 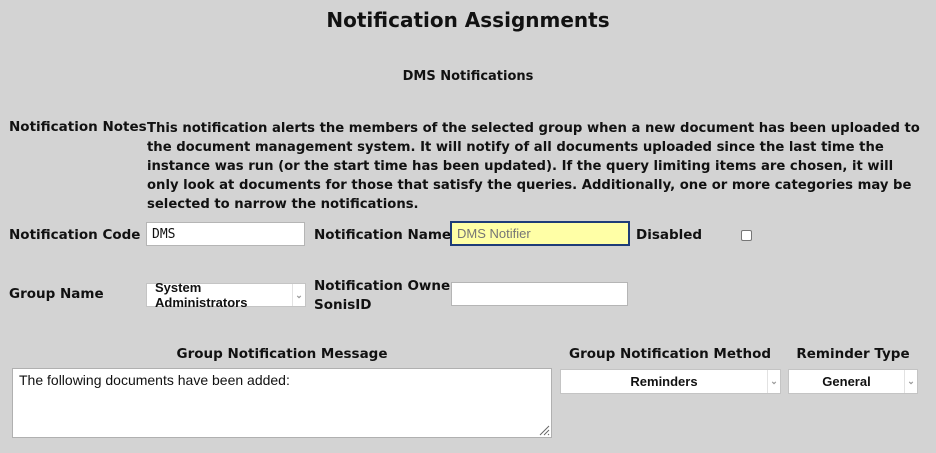 What do you see at coordinates (669, 235) in the screenshot?
I see `disabled-label: Disabled` at bounding box center [669, 235].